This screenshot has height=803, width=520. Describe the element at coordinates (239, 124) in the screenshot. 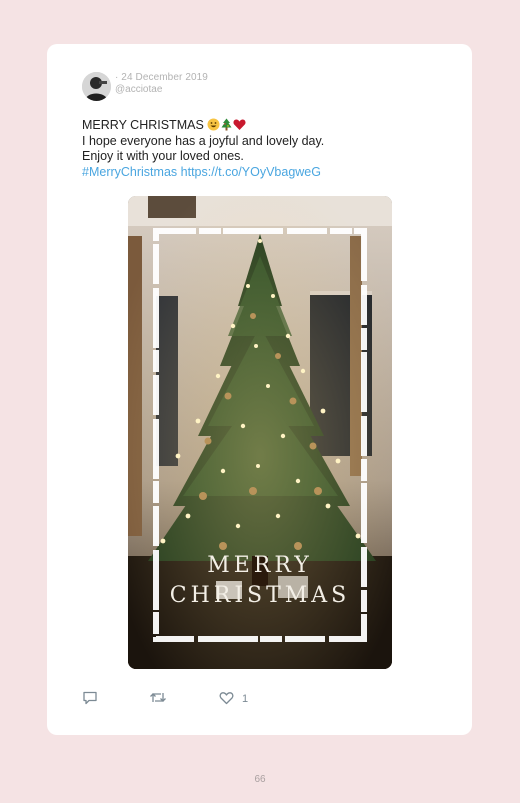

I see `red-heart-icon` at that location.